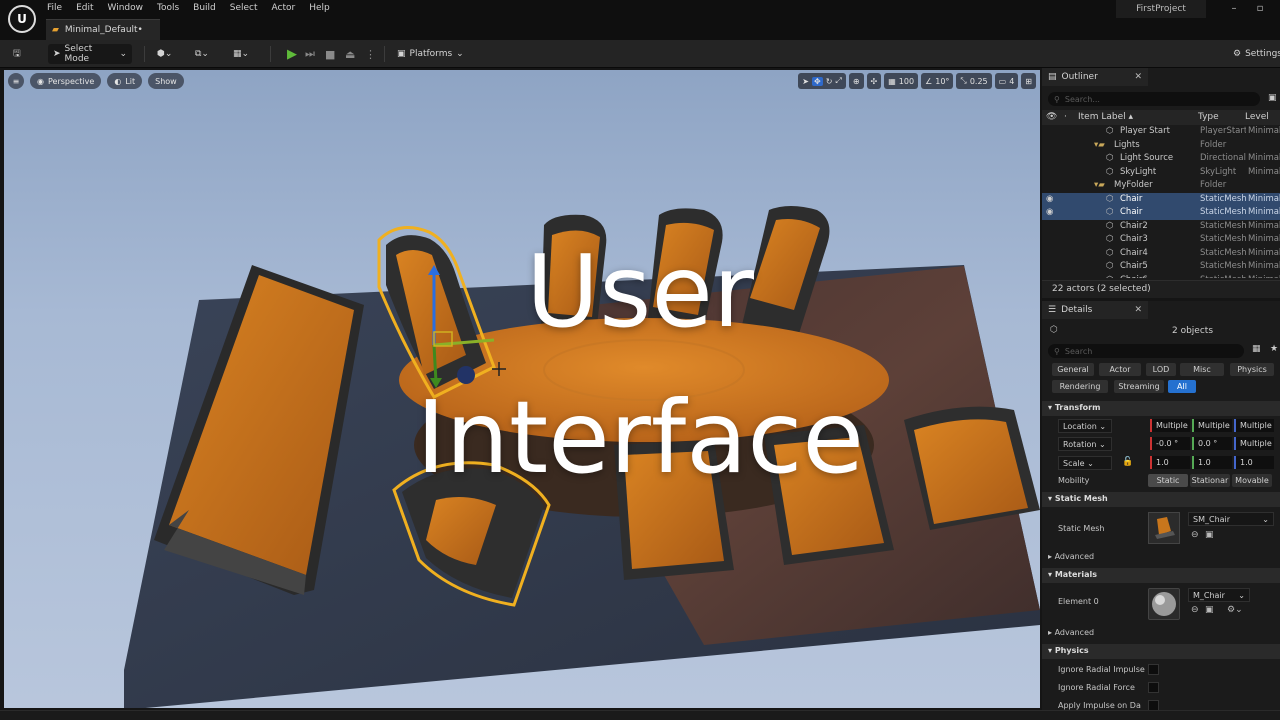  I want to click on menu-window: Window, so click(126, 9).